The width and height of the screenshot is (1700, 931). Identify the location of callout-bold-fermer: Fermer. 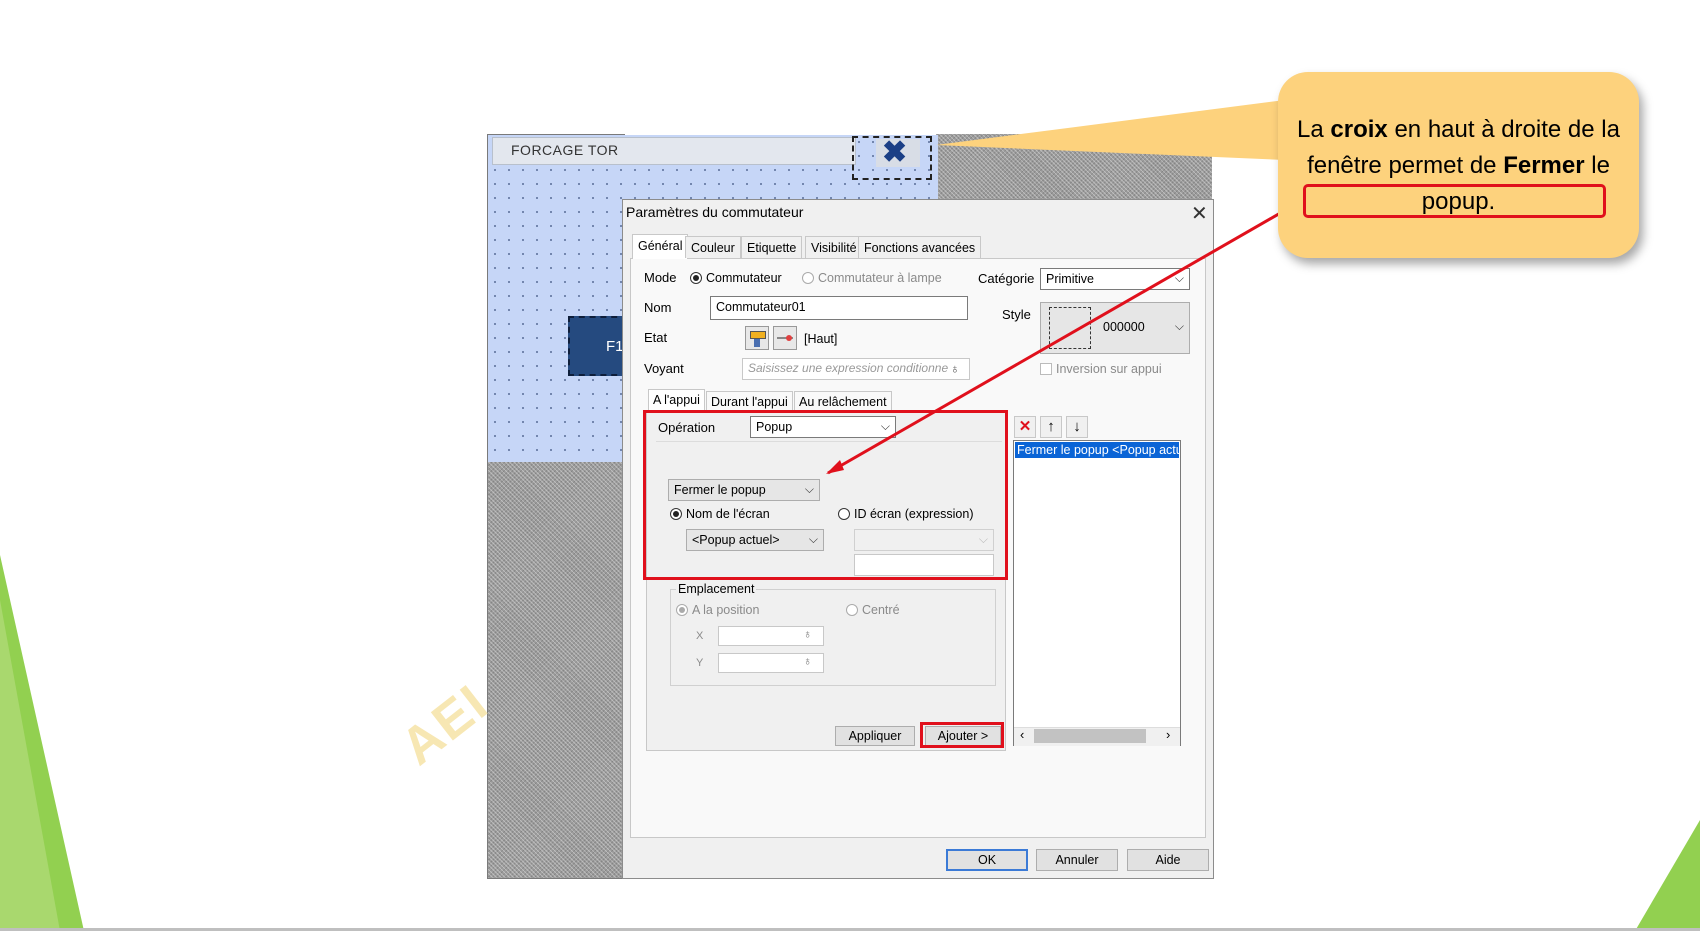
(1544, 165).